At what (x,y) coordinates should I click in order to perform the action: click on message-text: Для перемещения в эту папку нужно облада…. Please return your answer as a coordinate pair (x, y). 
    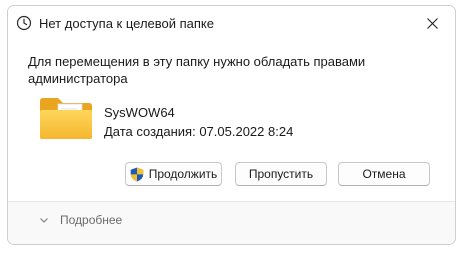
    Looking at the image, I should click on (197, 70).